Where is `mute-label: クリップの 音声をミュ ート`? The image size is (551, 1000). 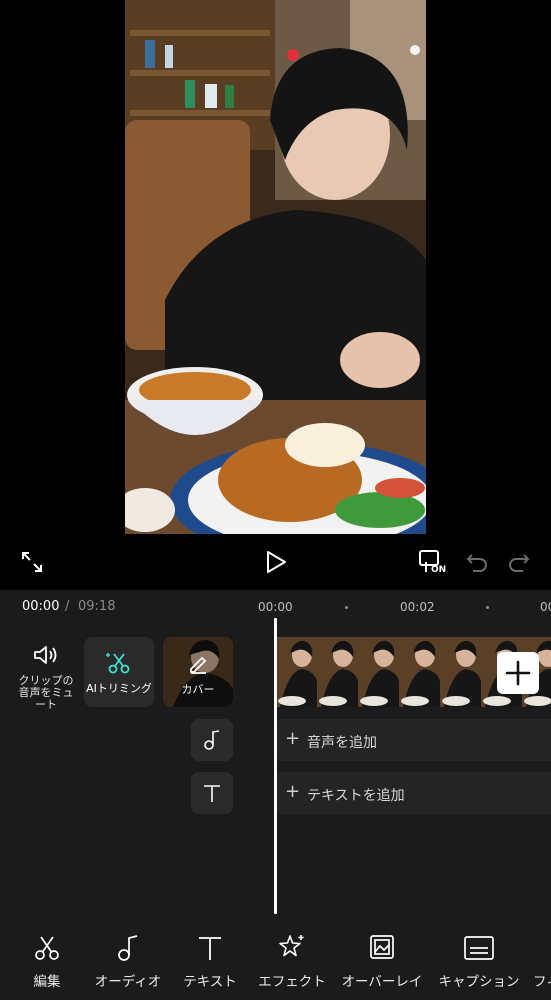
mute-label: クリップの 音声をミュ ート is located at coordinates (46, 692).